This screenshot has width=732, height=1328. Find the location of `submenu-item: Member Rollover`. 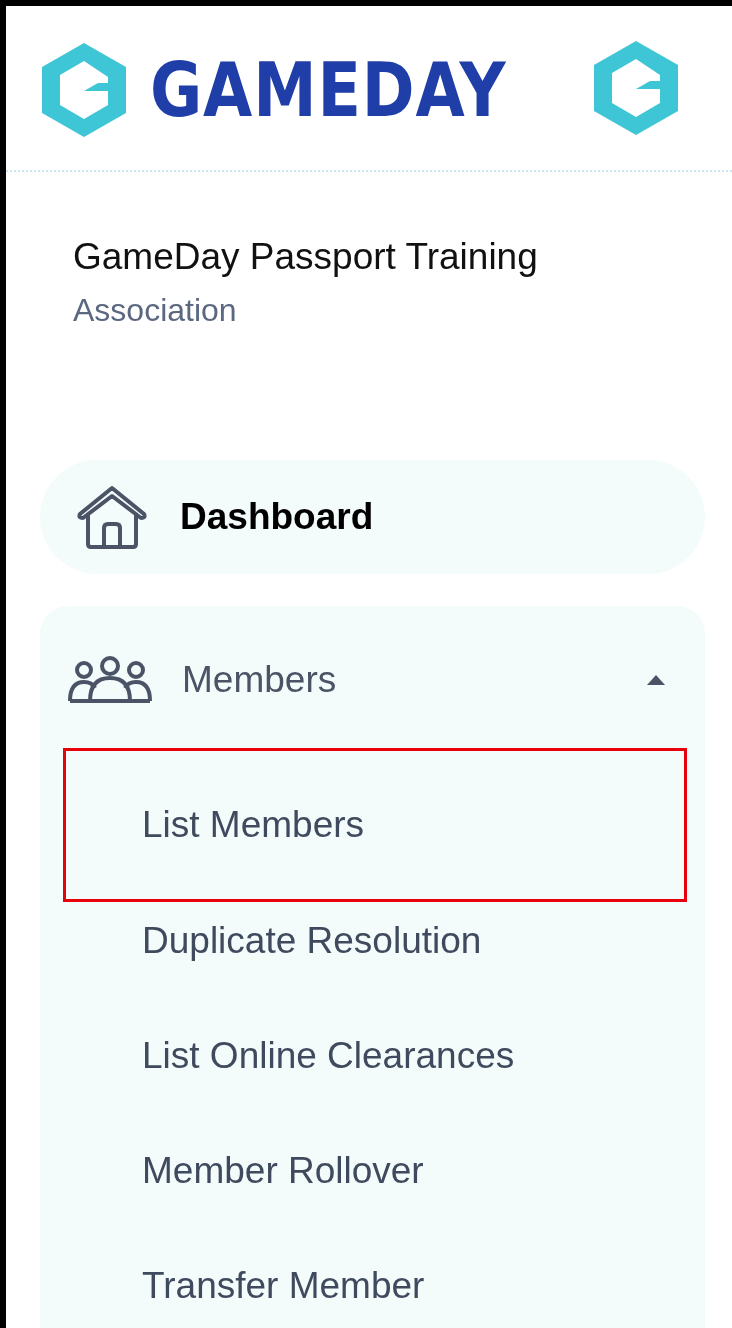

submenu-item: Member Rollover is located at coordinates (283, 1170).